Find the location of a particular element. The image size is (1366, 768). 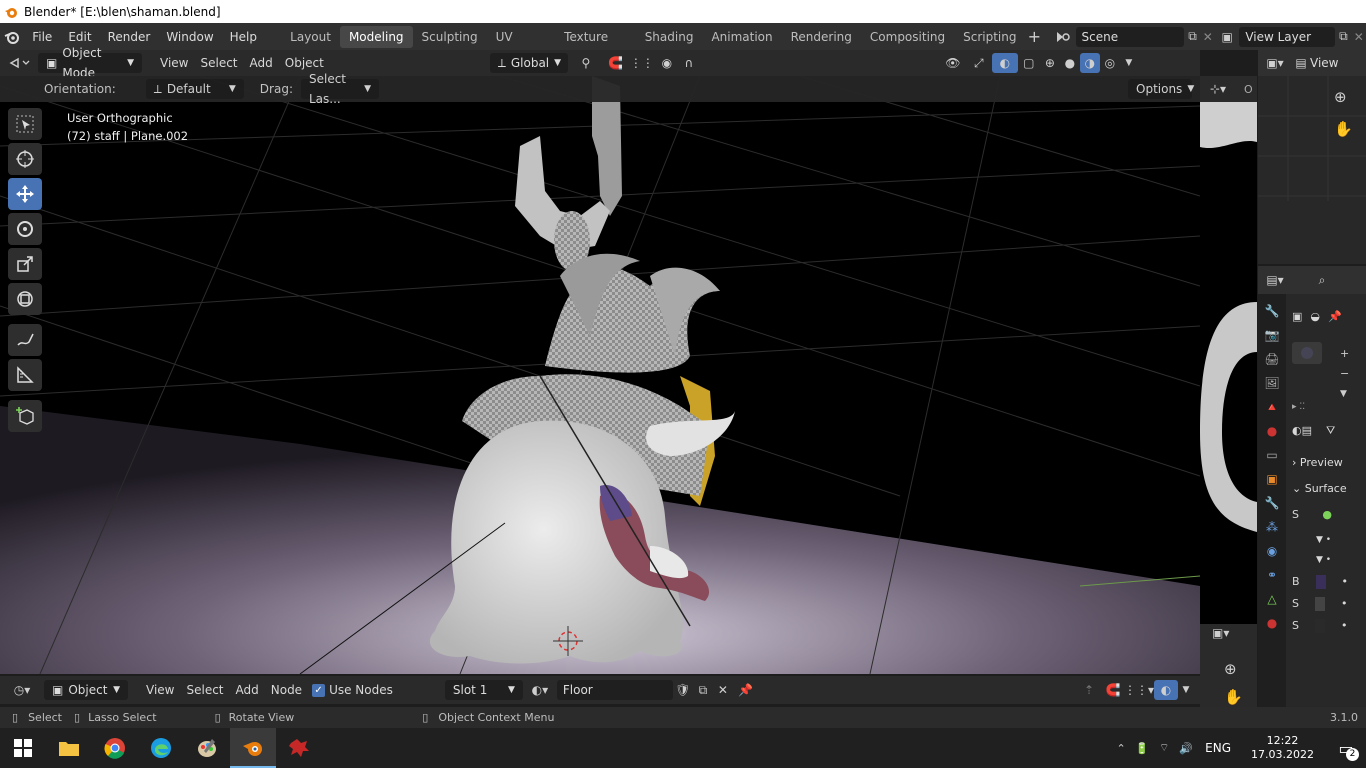

material-name-field: Floor is located at coordinates (614, 690).